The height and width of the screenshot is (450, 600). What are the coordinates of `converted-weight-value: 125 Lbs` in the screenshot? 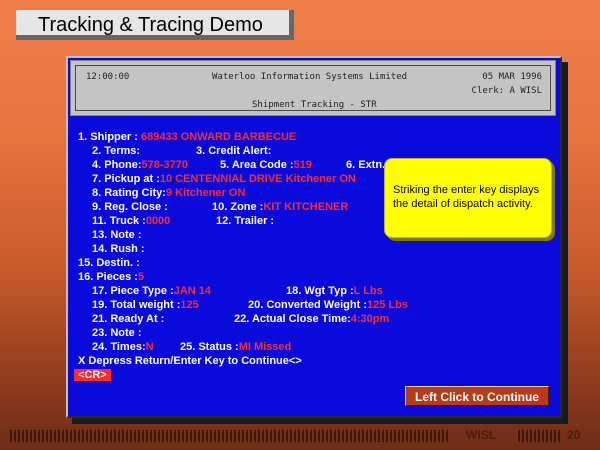 It's located at (387, 305).